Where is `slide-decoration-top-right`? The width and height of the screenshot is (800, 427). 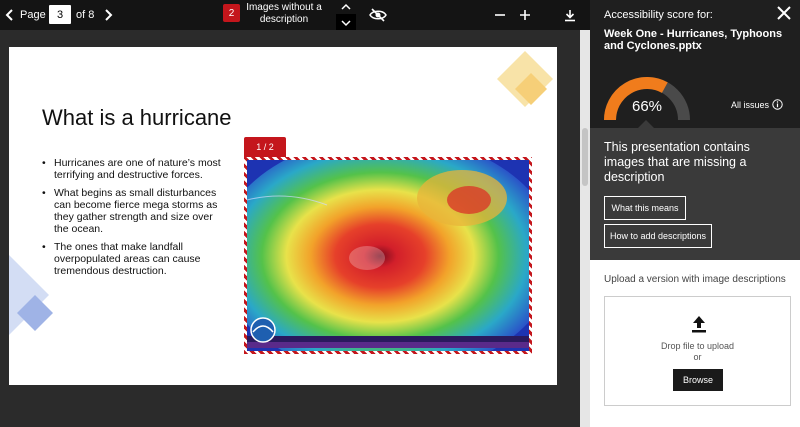 slide-decoration-top-right is located at coordinates (525, 79).